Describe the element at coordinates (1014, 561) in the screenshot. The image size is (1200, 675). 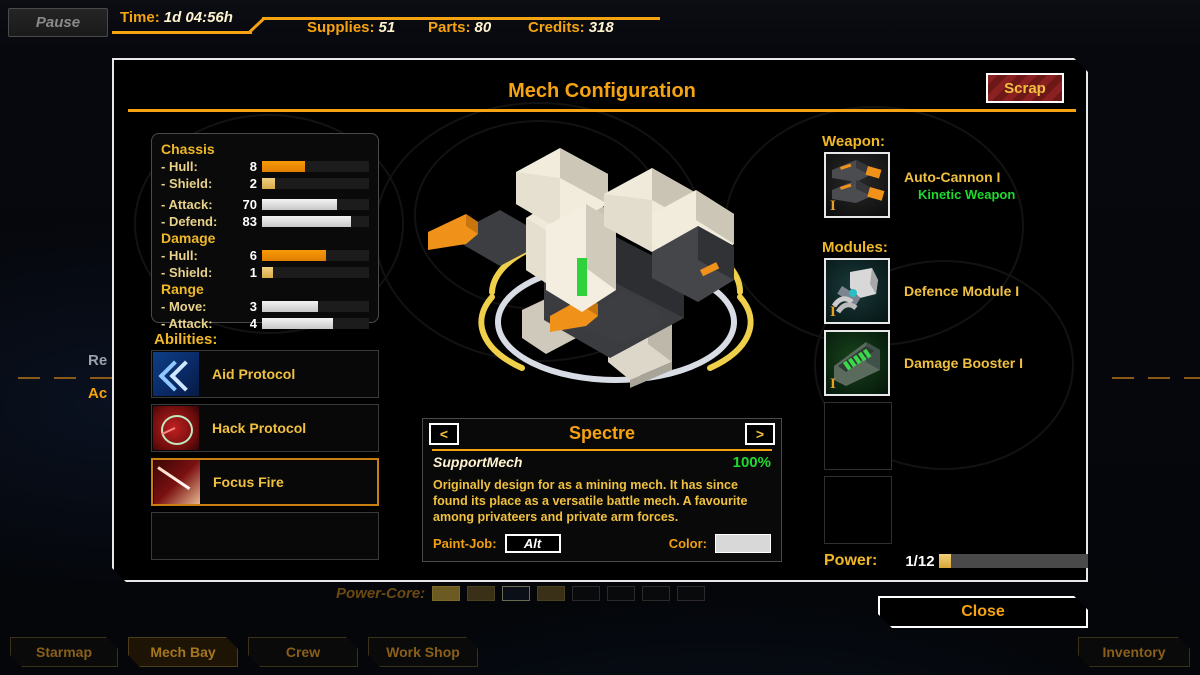
I see `power-bar` at that location.